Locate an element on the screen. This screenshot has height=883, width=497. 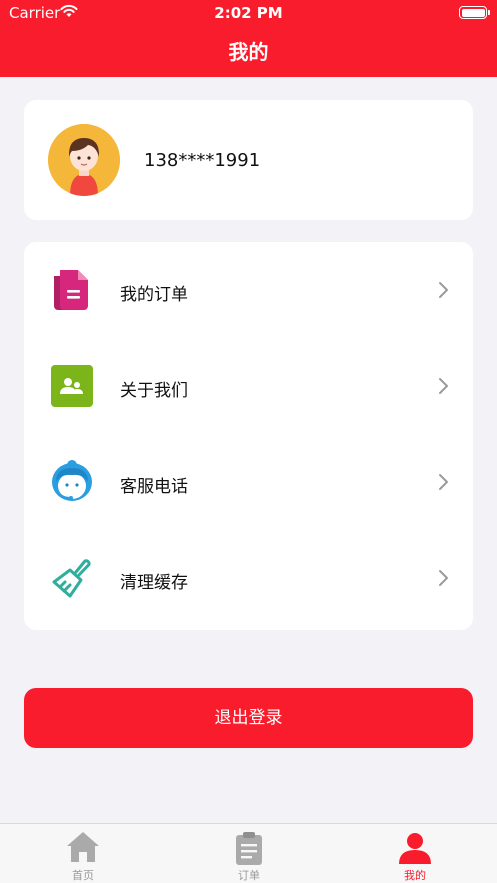
user-avatar-icon is located at coordinates (84, 160).